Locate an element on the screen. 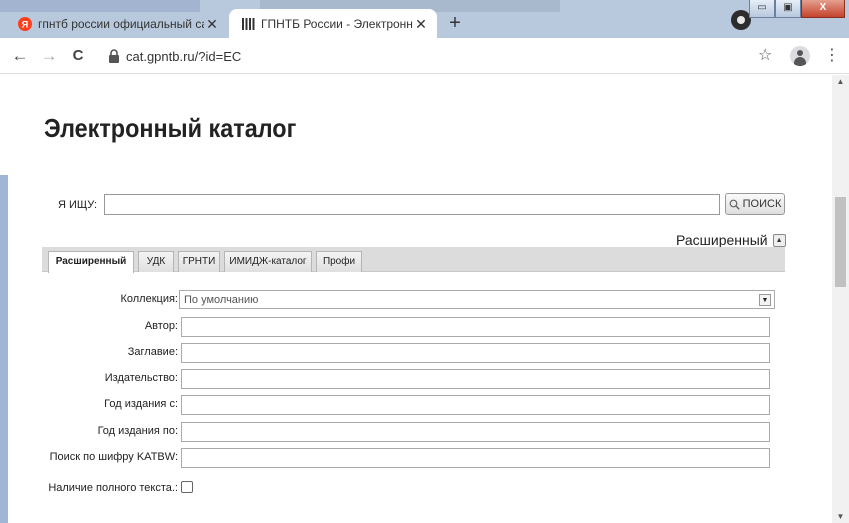  search-label: Я ИЩУ: is located at coordinates (78, 205).